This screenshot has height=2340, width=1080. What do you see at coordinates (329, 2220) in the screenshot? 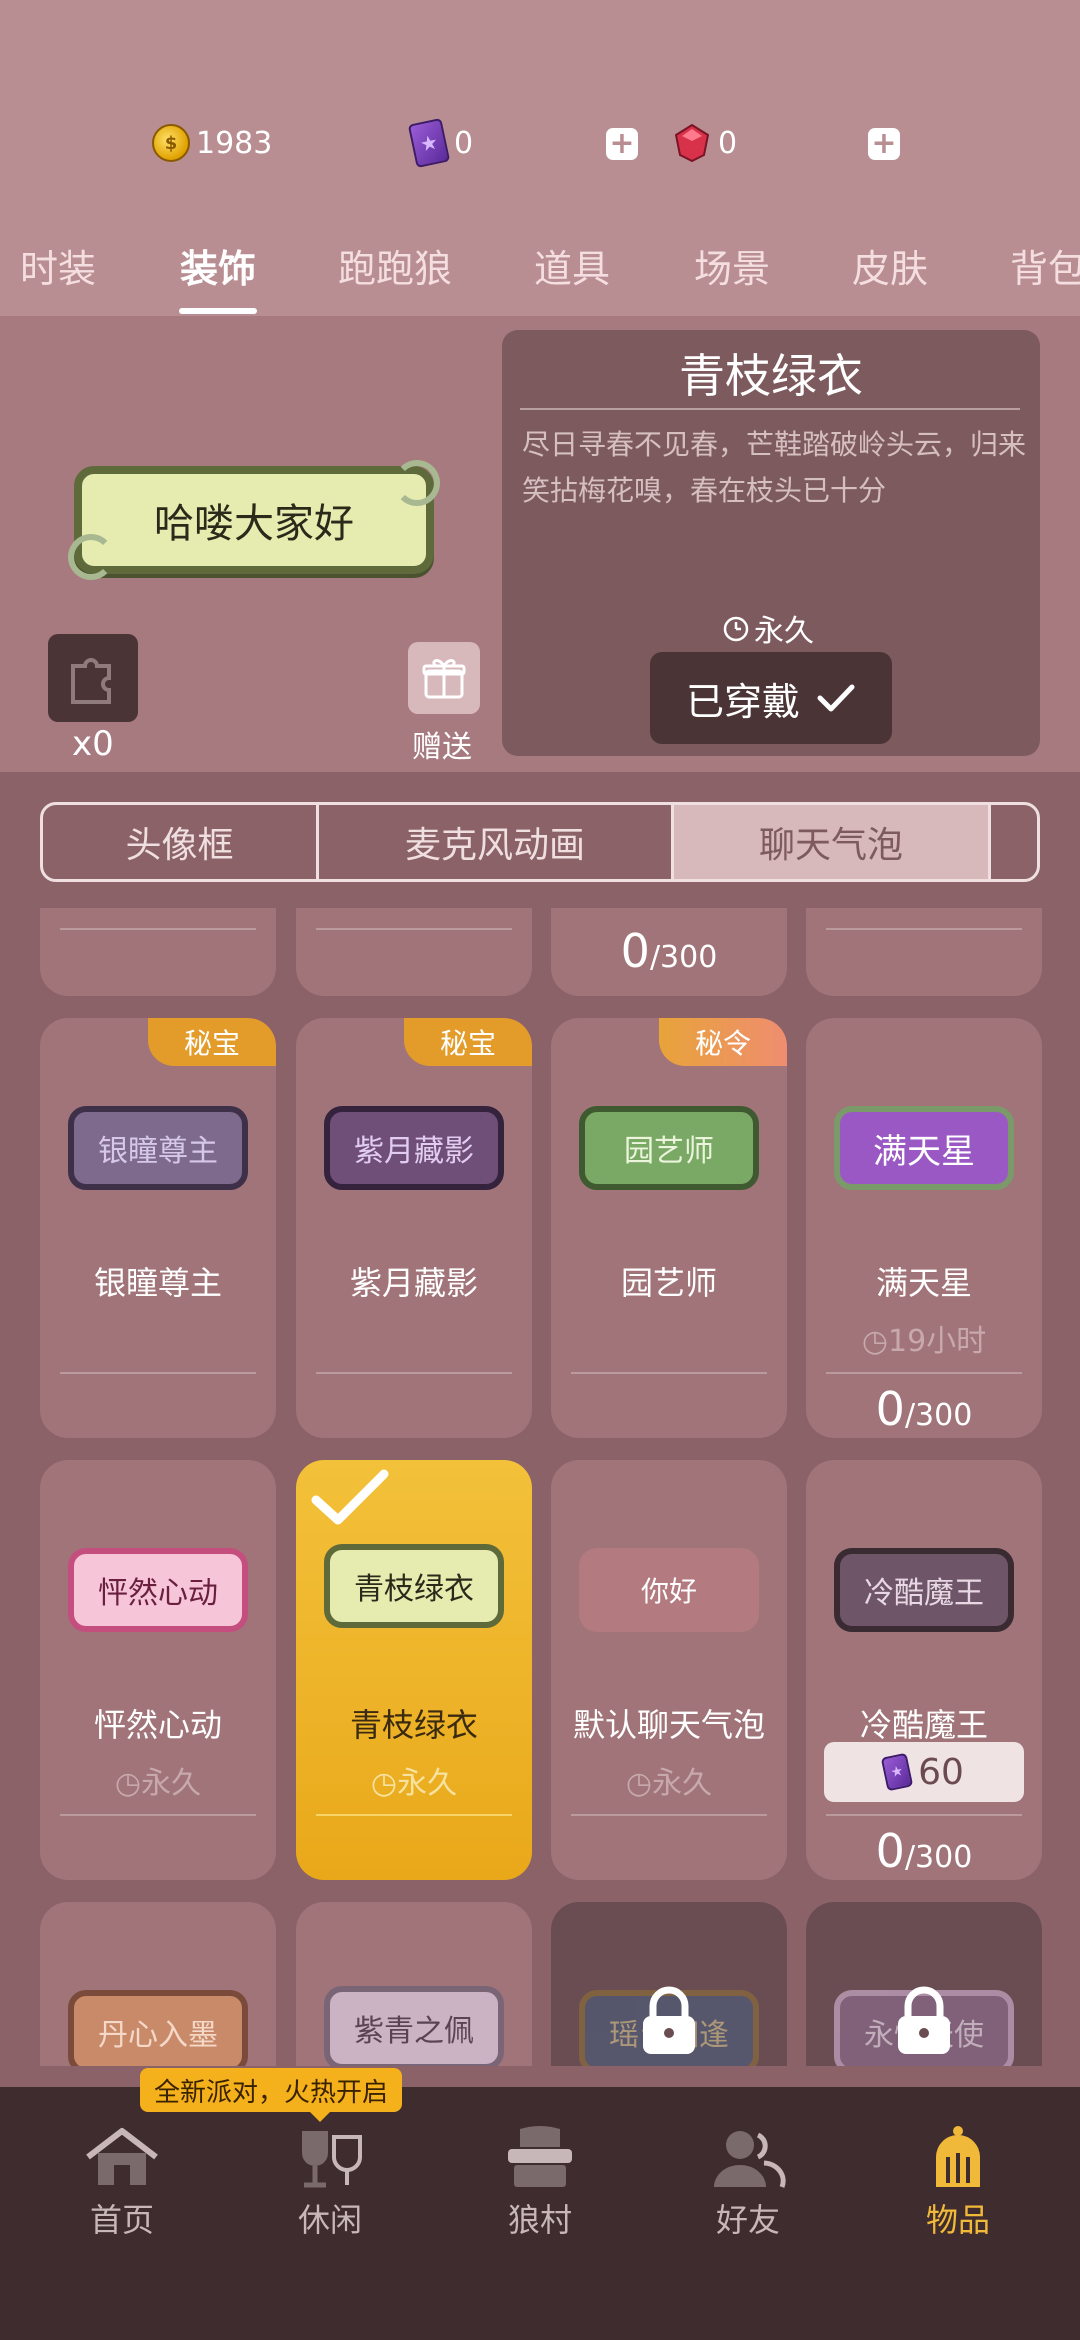
I see `nav-leisure-label: 休闲` at bounding box center [329, 2220].